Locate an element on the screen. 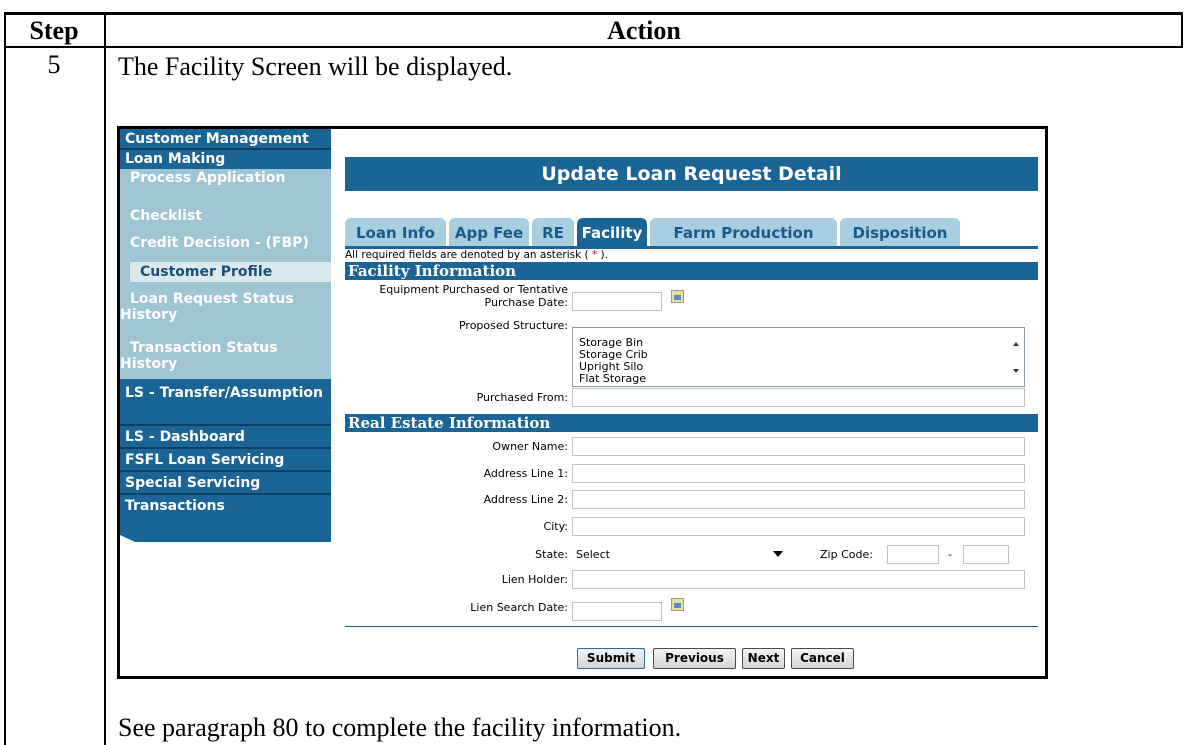 The width and height of the screenshot is (1189, 745). lien-search-date-label: Lien Search Date: is located at coordinates (519, 607).